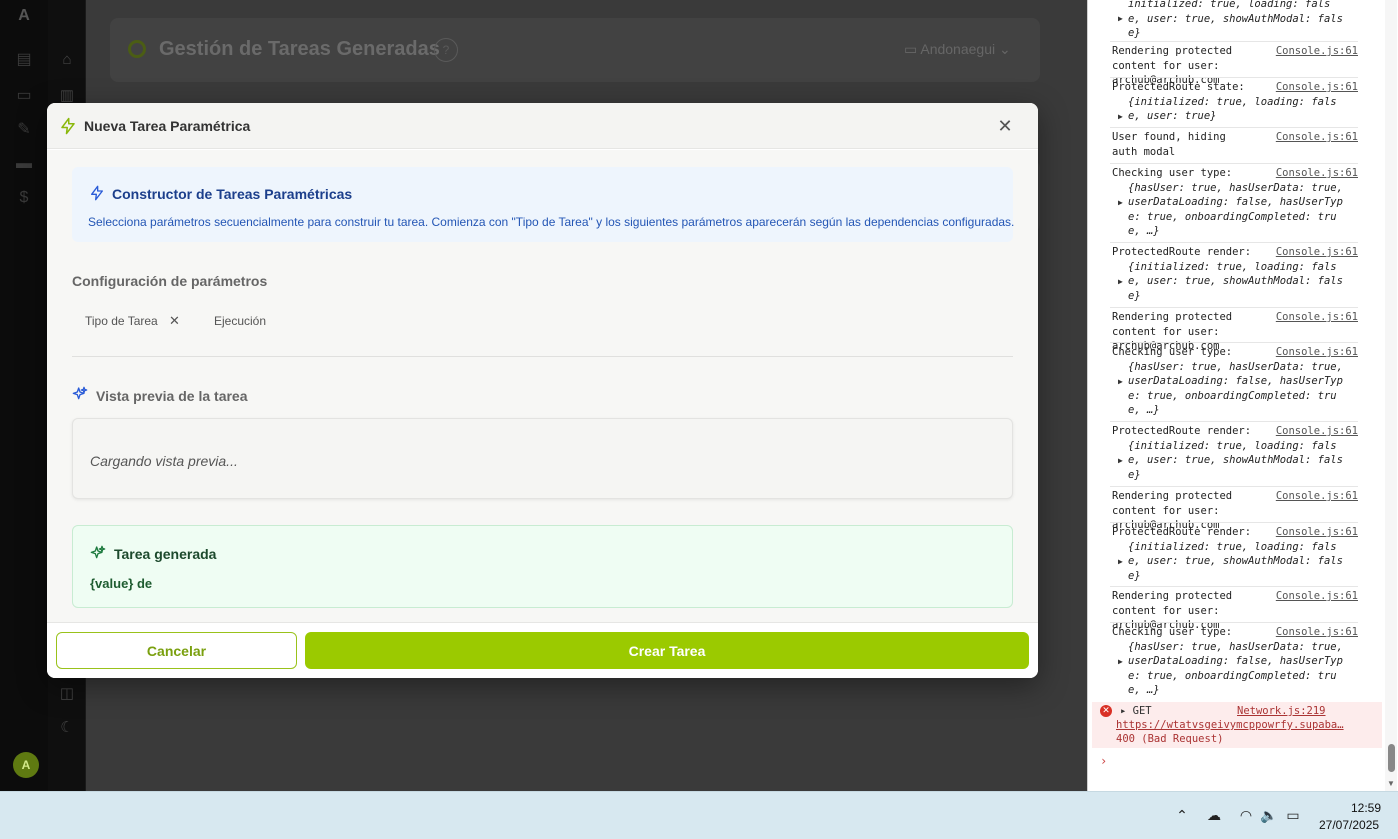  I want to click on config-section-title: Configuración de parámetros, so click(170, 281).